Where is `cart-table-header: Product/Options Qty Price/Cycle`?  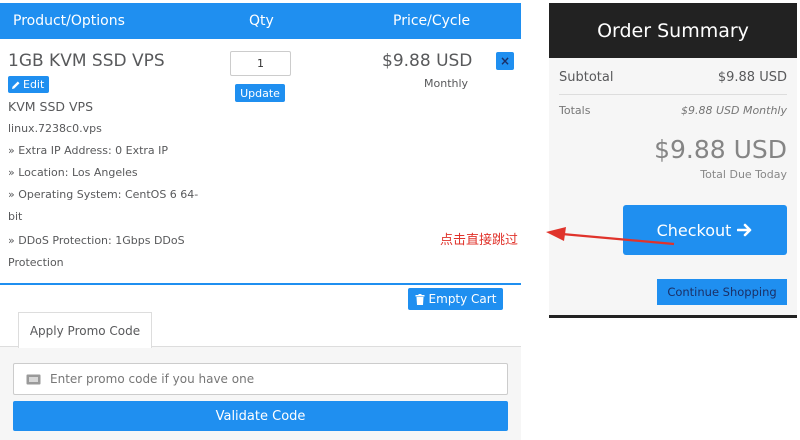
cart-table-header: Product/Options Qty Price/Cycle is located at coordinates (260, 21).